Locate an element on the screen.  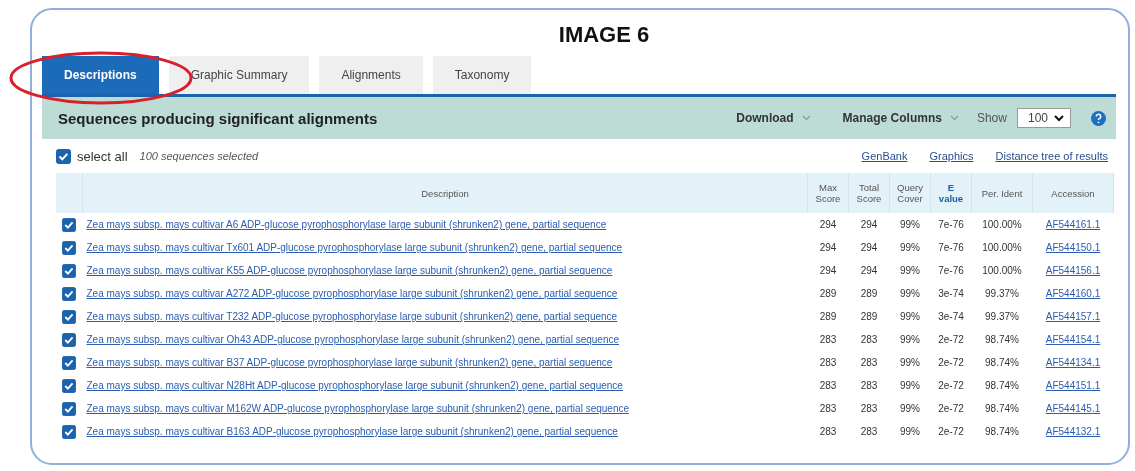
accession-link: AF544150.1 is located at coordinates (1073, 247).